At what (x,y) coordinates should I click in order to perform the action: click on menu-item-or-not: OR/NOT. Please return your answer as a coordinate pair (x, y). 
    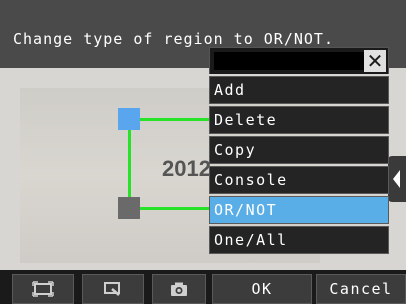
    Looking at the image, I should click on (299, 210).